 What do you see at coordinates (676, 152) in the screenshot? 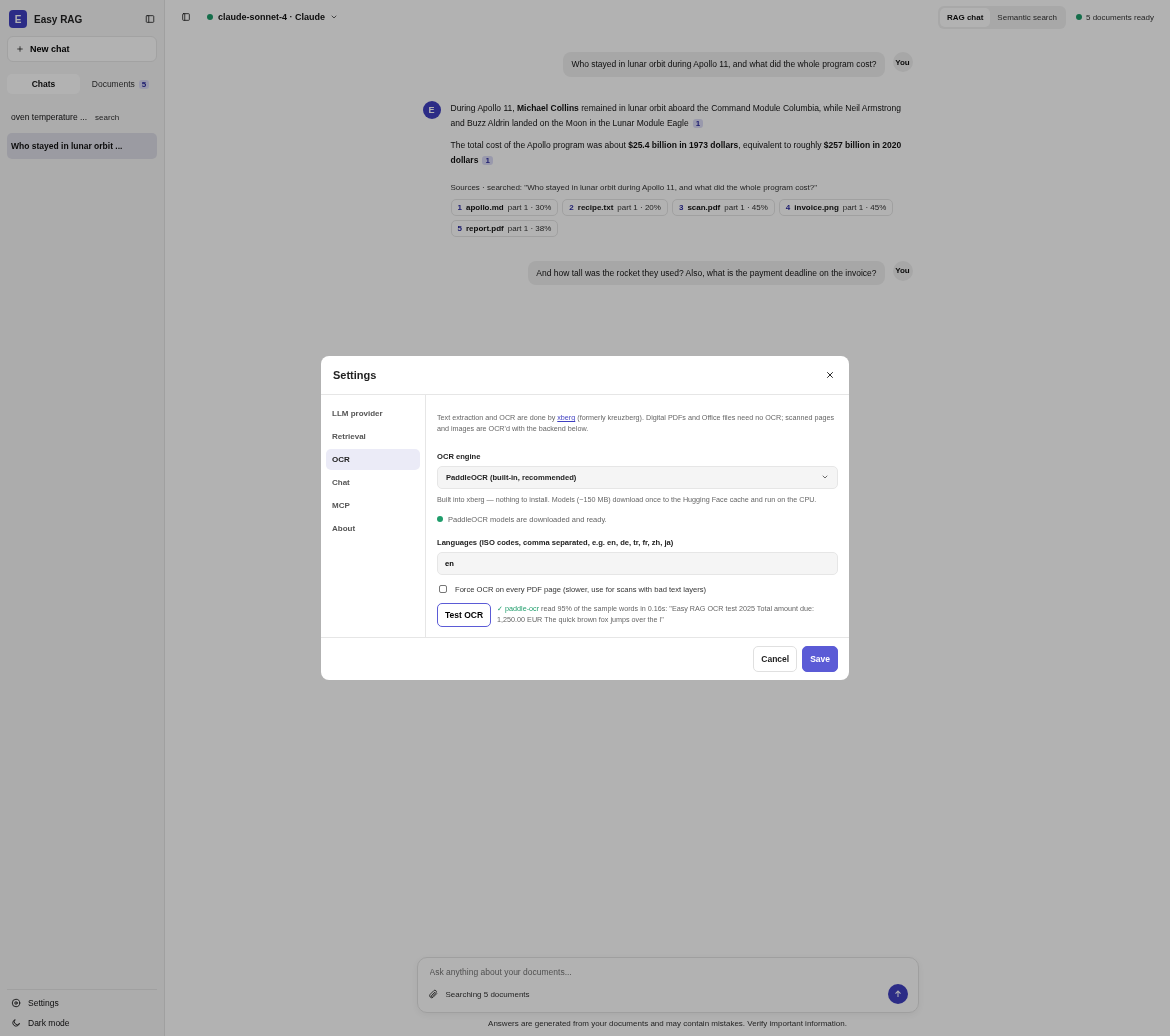
I see `answer-paragraph: The total cost of the Apollo program was about $25.4 billion in 1973 dollars, equivalent to roughly $257 billion in 2020 dollars 1` at bounding box center [676, 152].